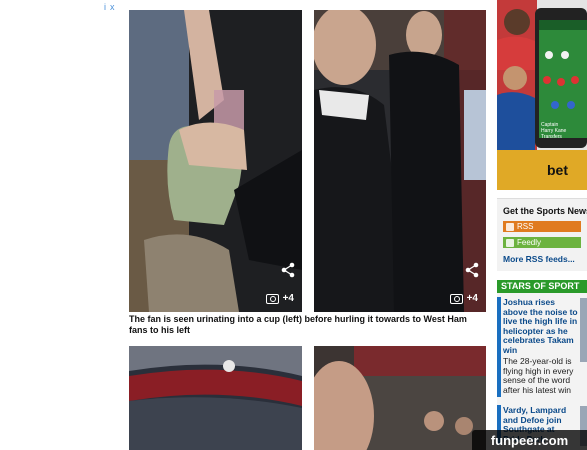  I want to click on rss-button: RSS, so click(542, 226).